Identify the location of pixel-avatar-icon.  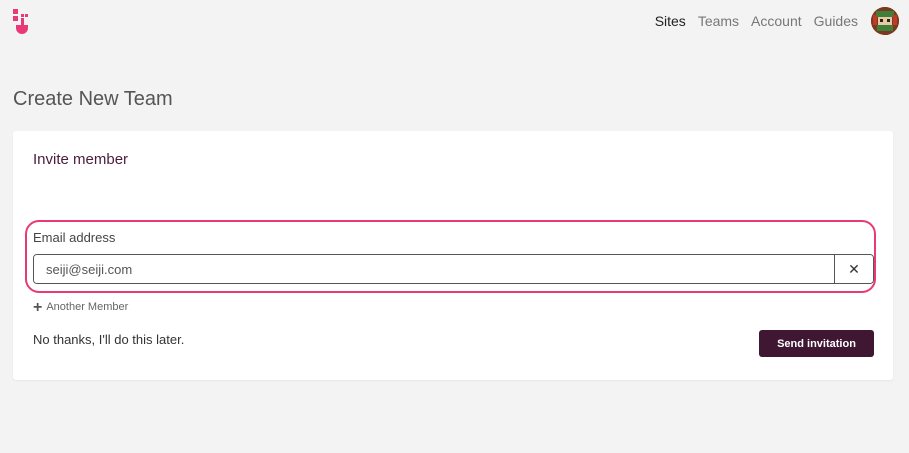
(885, 21).